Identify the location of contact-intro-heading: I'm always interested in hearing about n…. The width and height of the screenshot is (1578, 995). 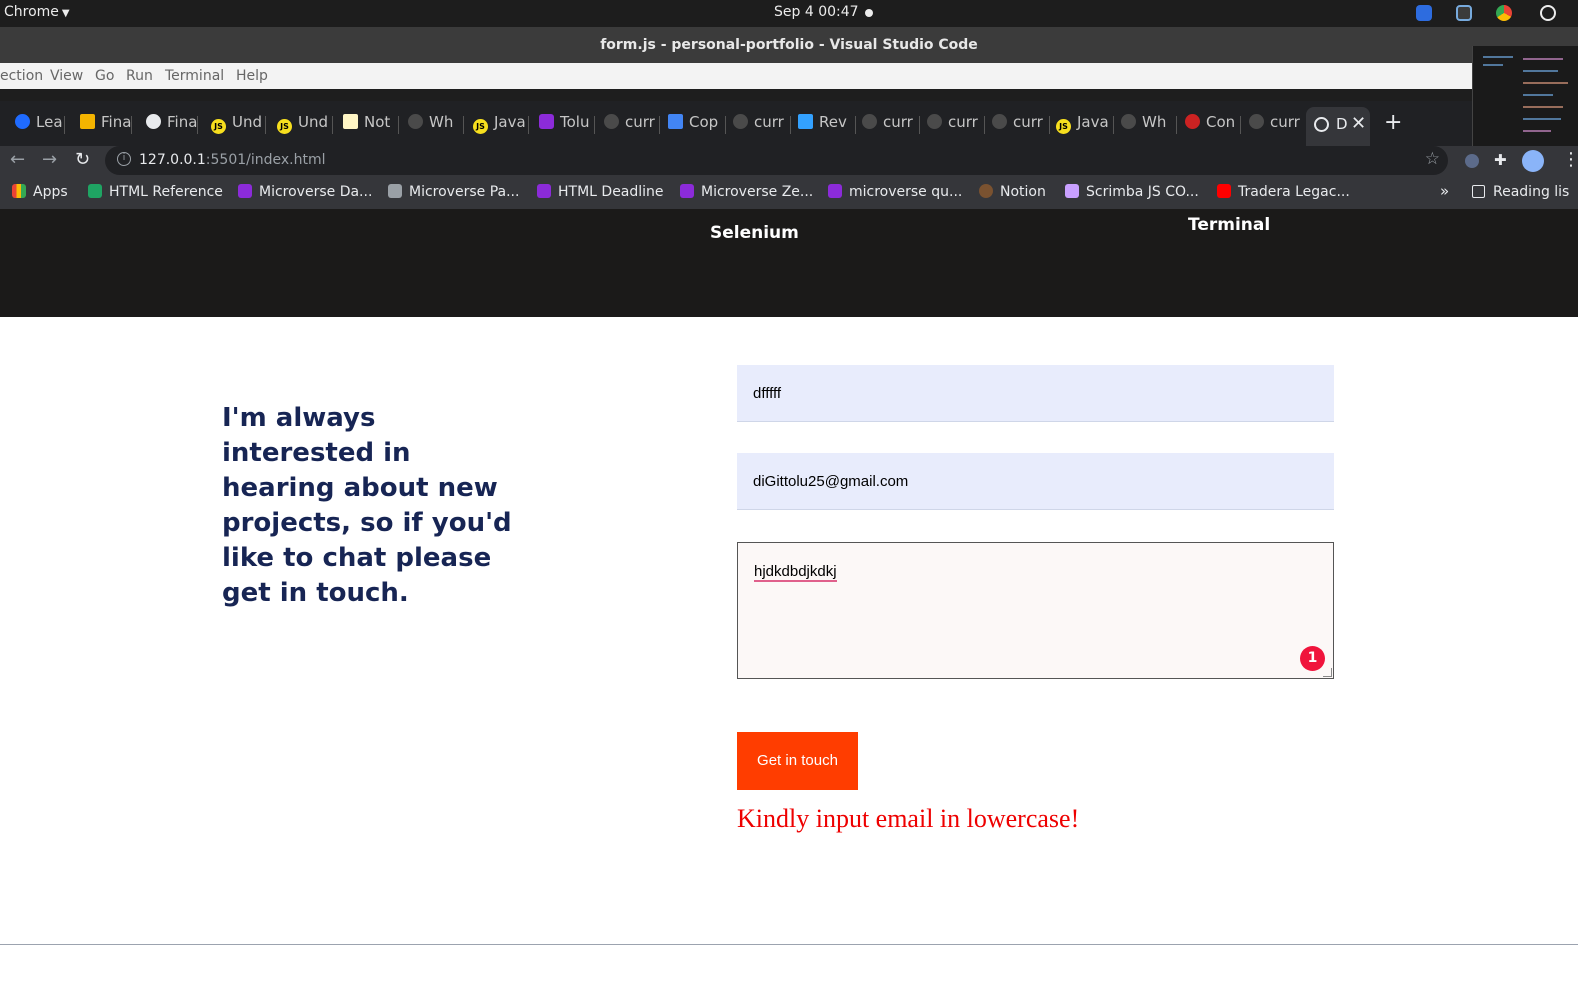
(367, 505).